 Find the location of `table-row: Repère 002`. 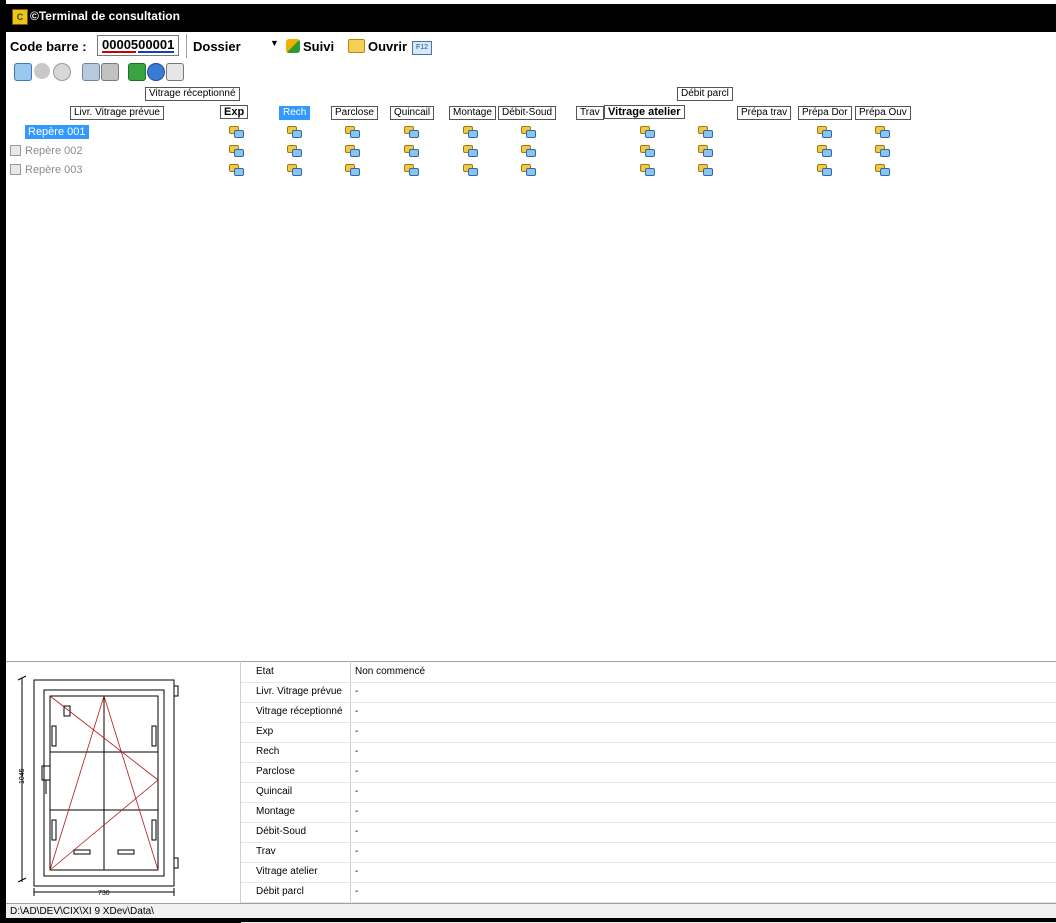

table-row: Repère 002 is located at coordinates (46, 150).